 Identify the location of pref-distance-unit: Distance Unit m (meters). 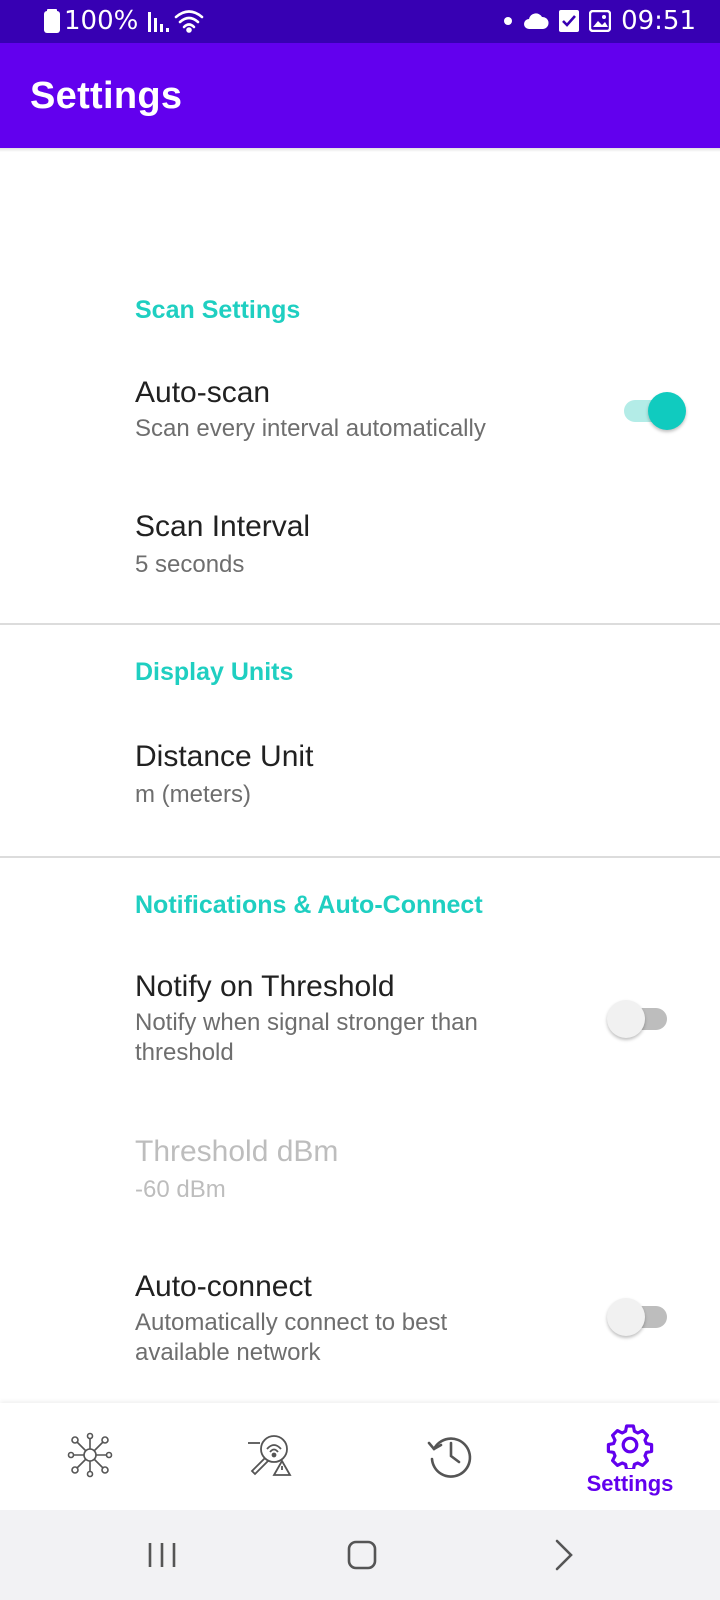
(360, 778).